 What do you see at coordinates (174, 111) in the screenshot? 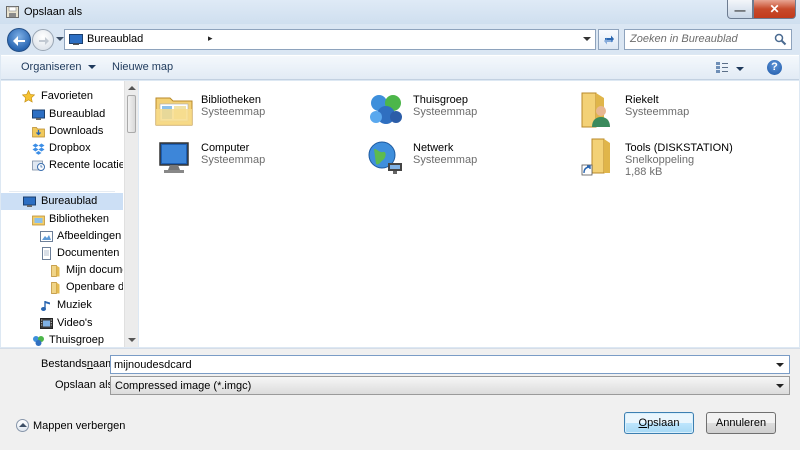
I see `libraries-icon` at bounding box center [174, 111].